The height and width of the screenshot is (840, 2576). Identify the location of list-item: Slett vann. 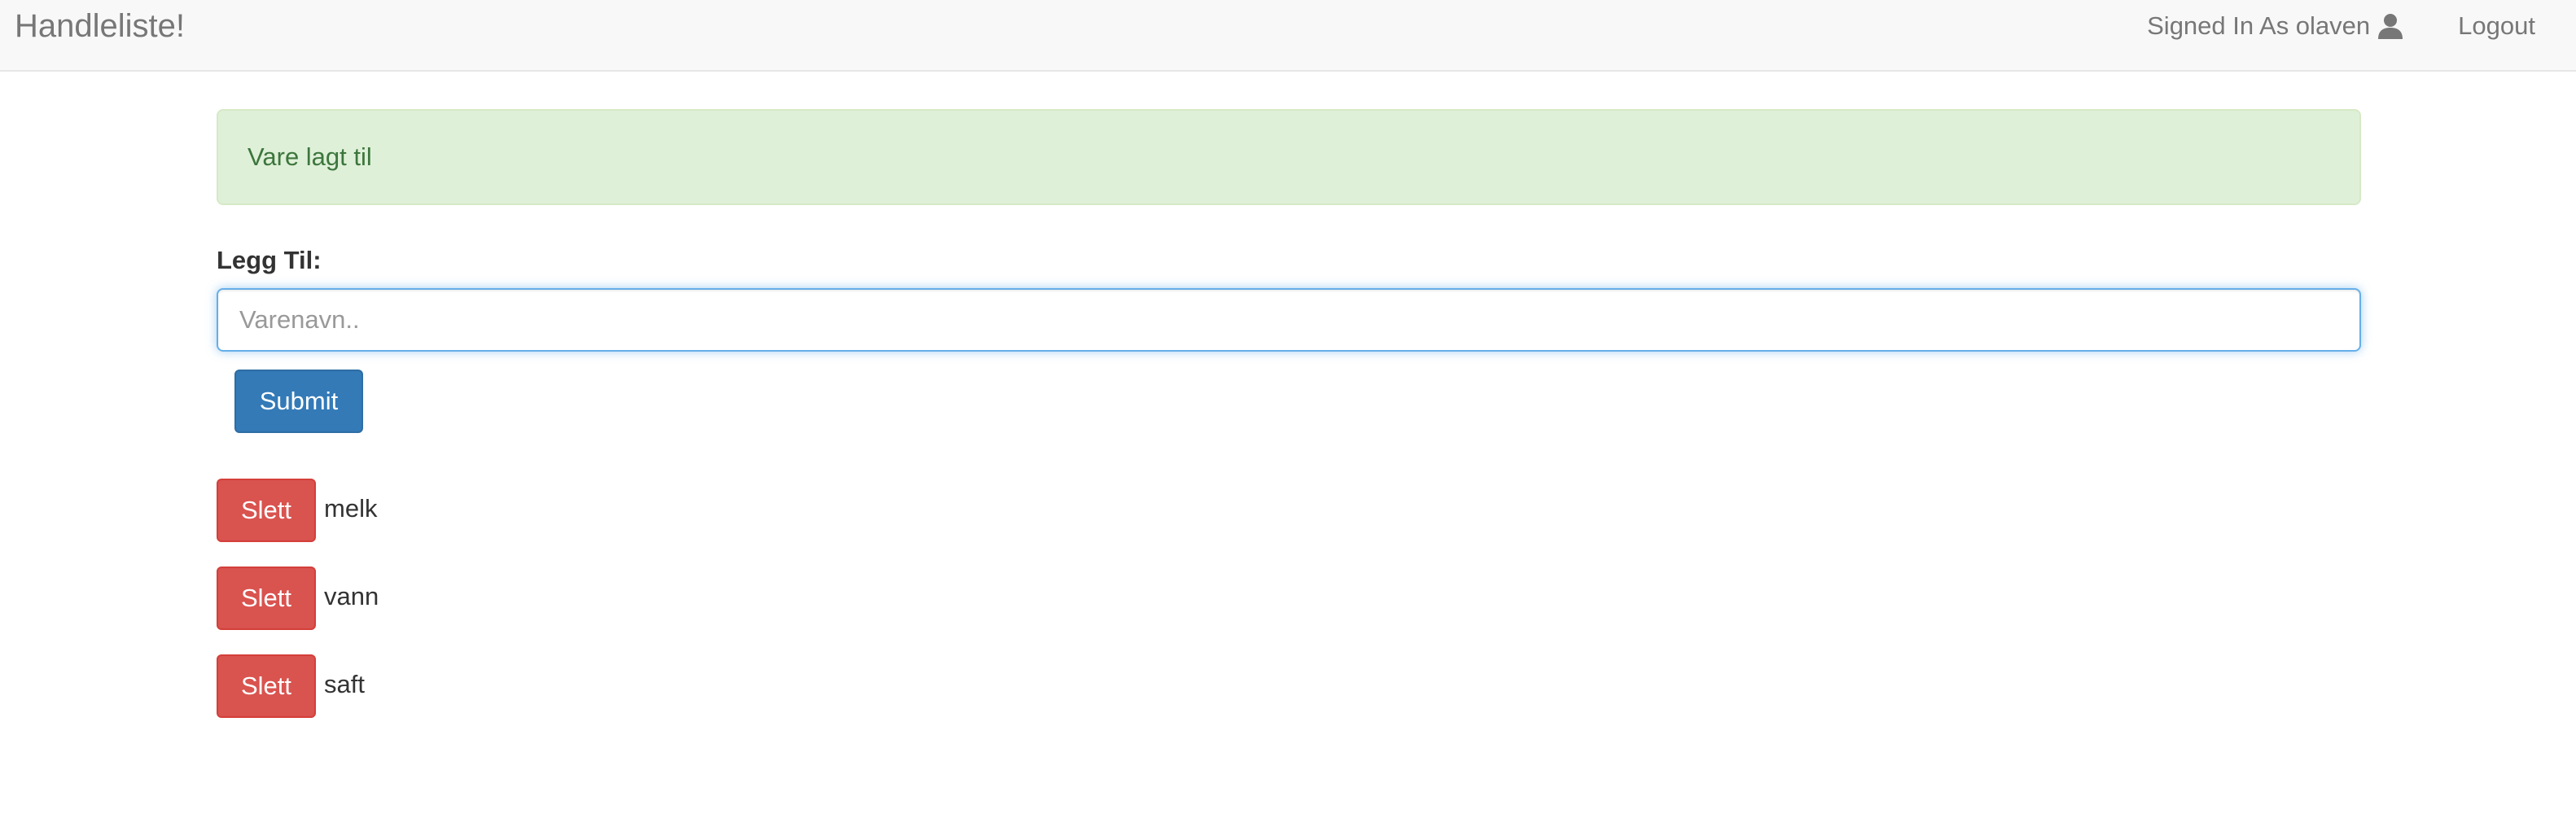
(1289, 599).